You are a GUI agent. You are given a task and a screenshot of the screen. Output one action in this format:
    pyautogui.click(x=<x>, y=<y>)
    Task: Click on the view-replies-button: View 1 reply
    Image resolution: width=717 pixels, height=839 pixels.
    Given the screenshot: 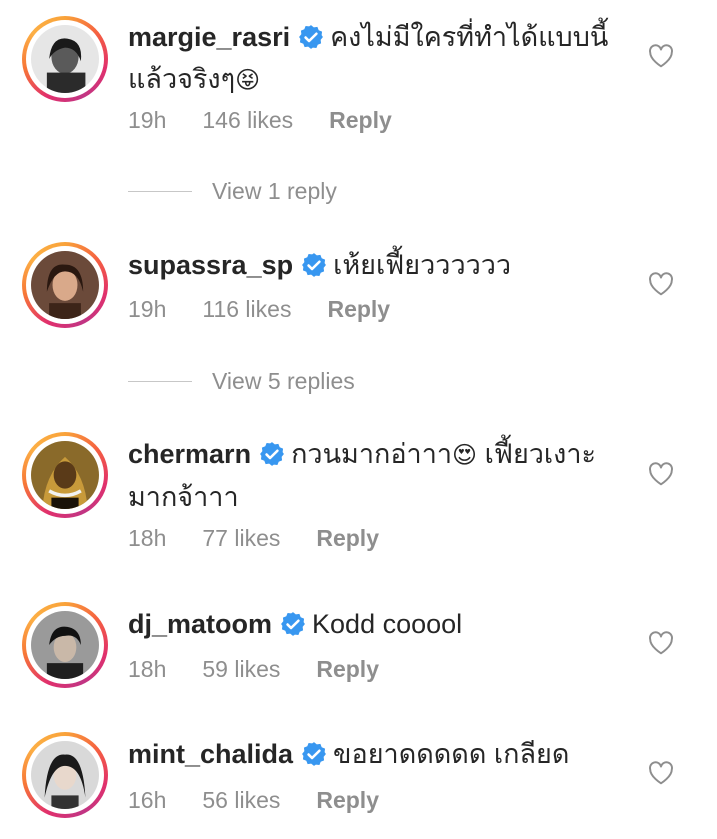 What is the action you would take?
    pyautogui.click(x=232, y=191)
    